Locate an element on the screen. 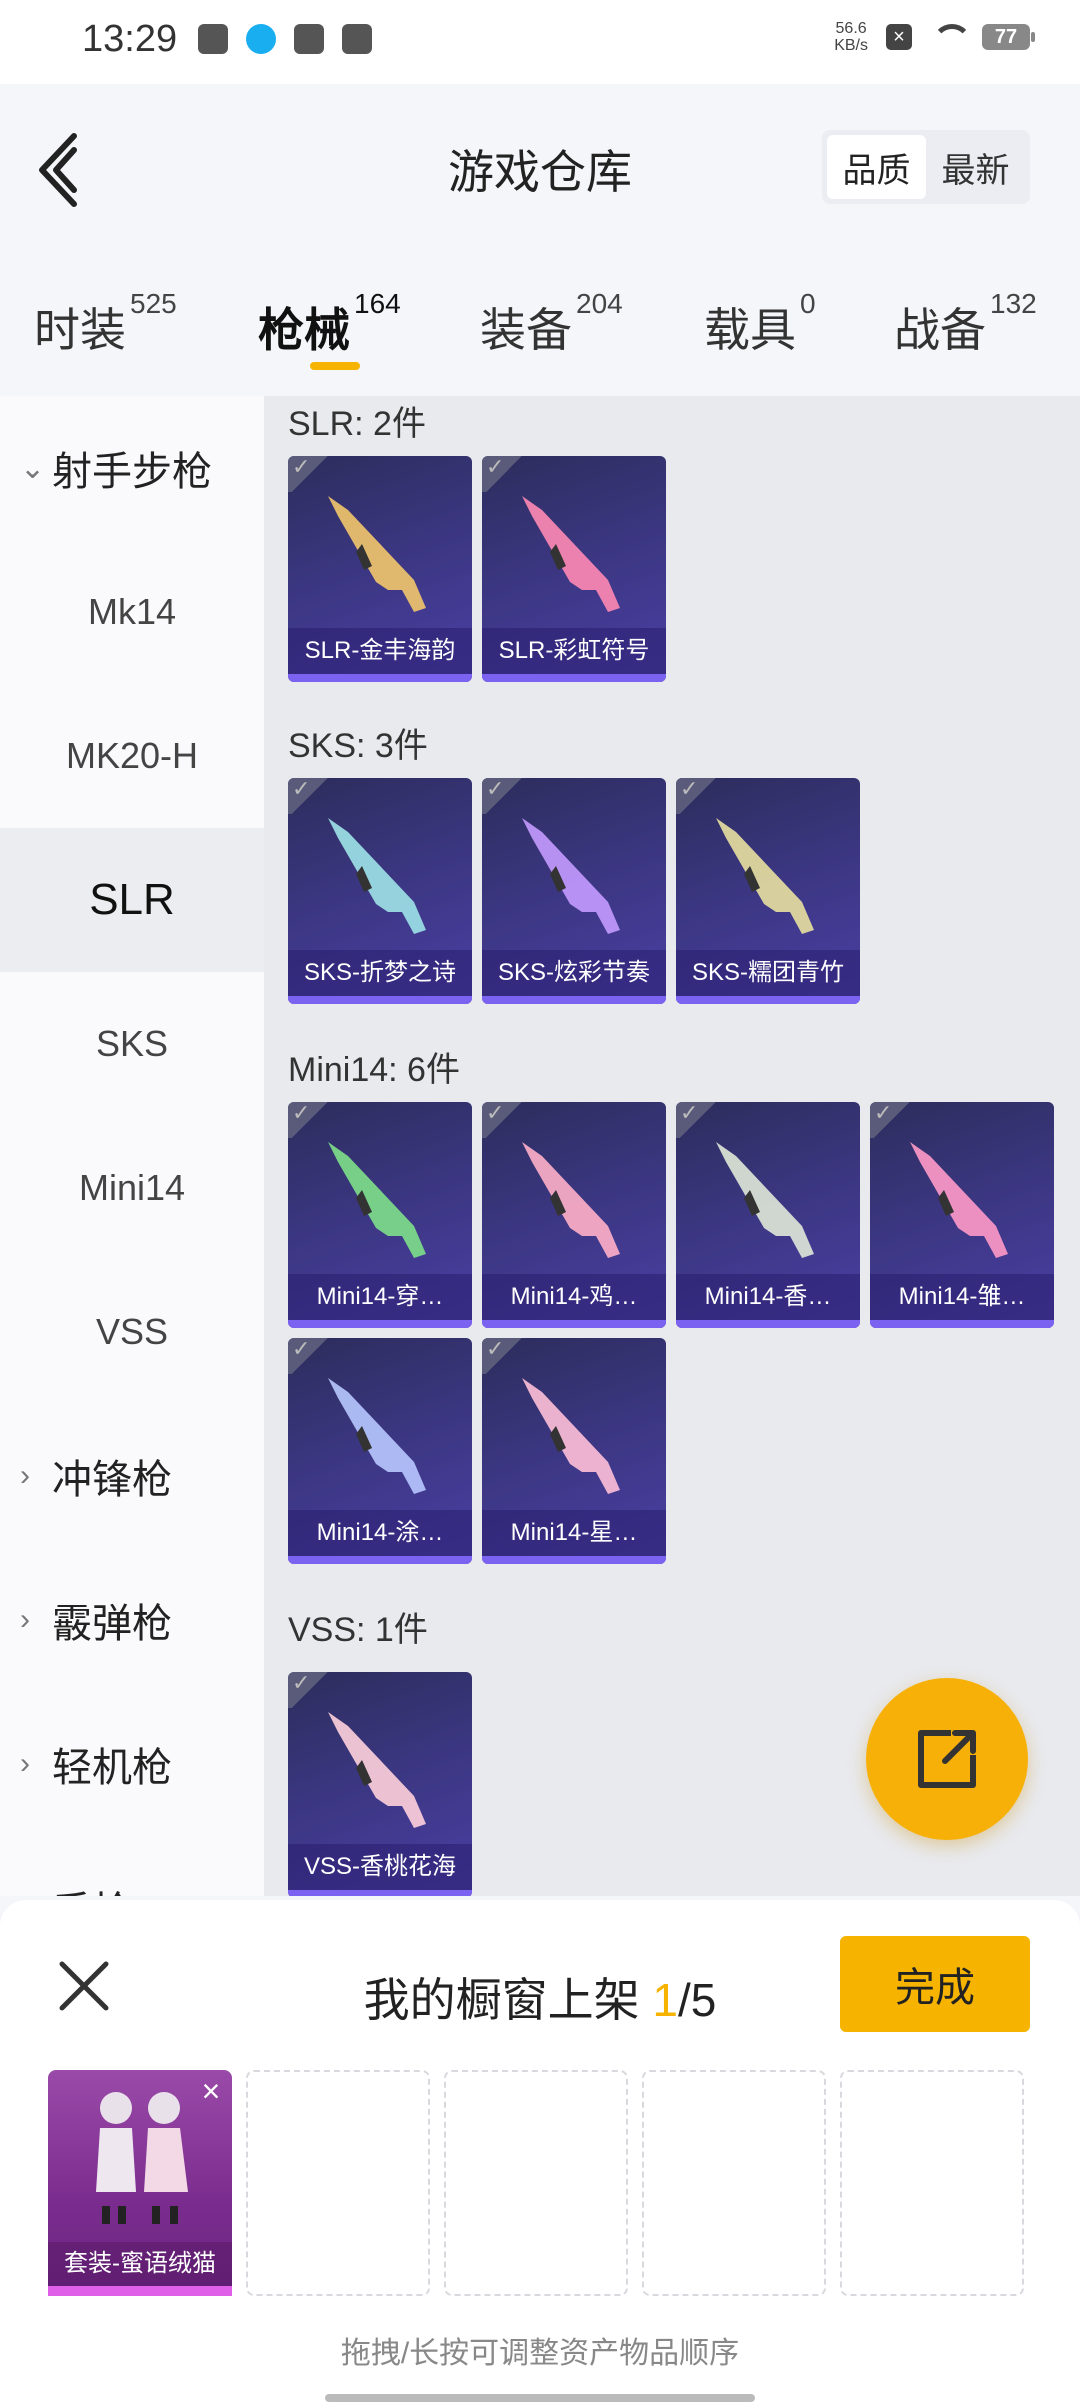  sidebar-item-mk14: Mk14 is located at coordinates (132, 612).